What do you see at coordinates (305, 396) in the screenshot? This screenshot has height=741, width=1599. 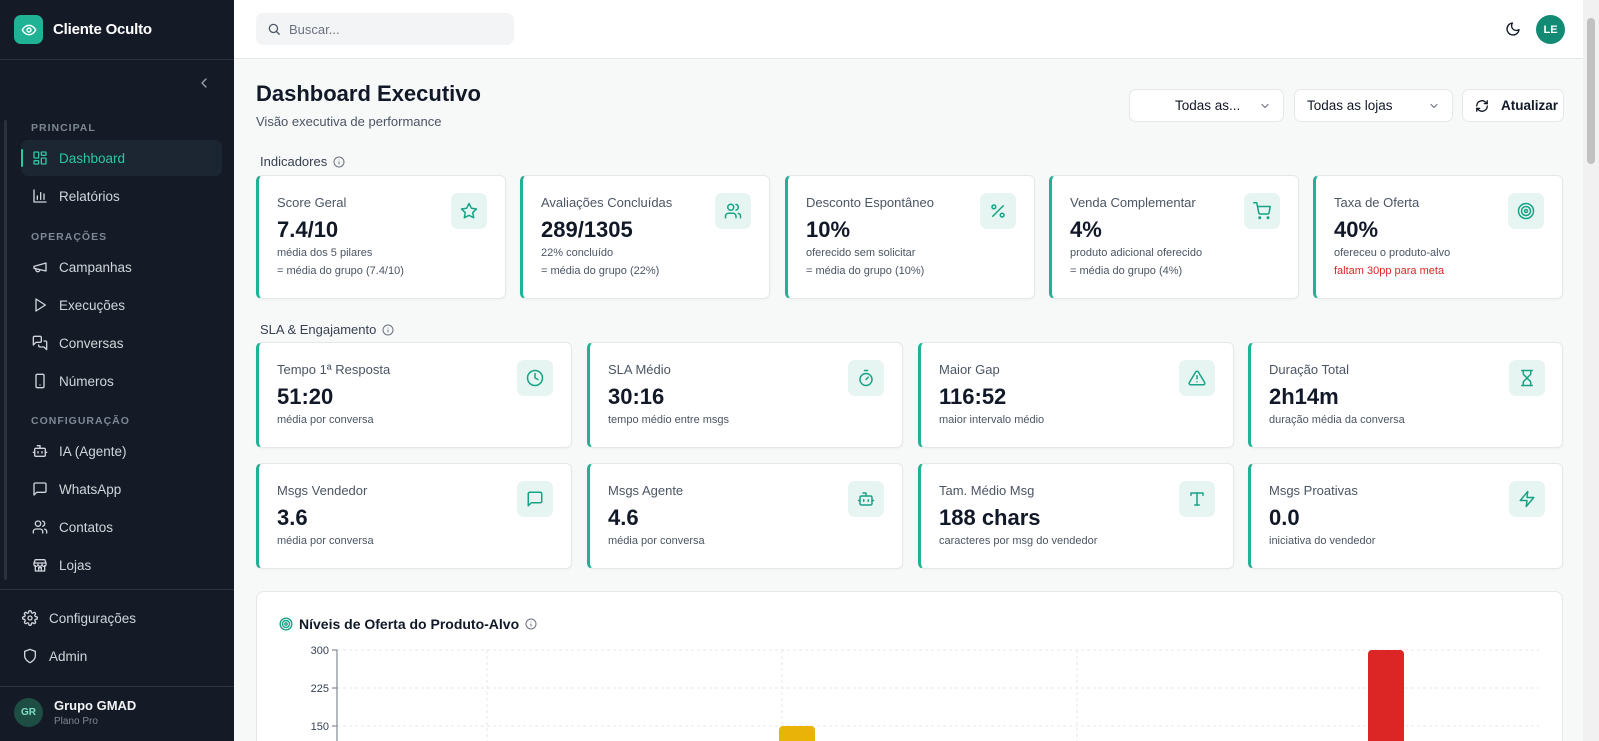 I see `card-value: 51:20` at bounding box center [305, 396].